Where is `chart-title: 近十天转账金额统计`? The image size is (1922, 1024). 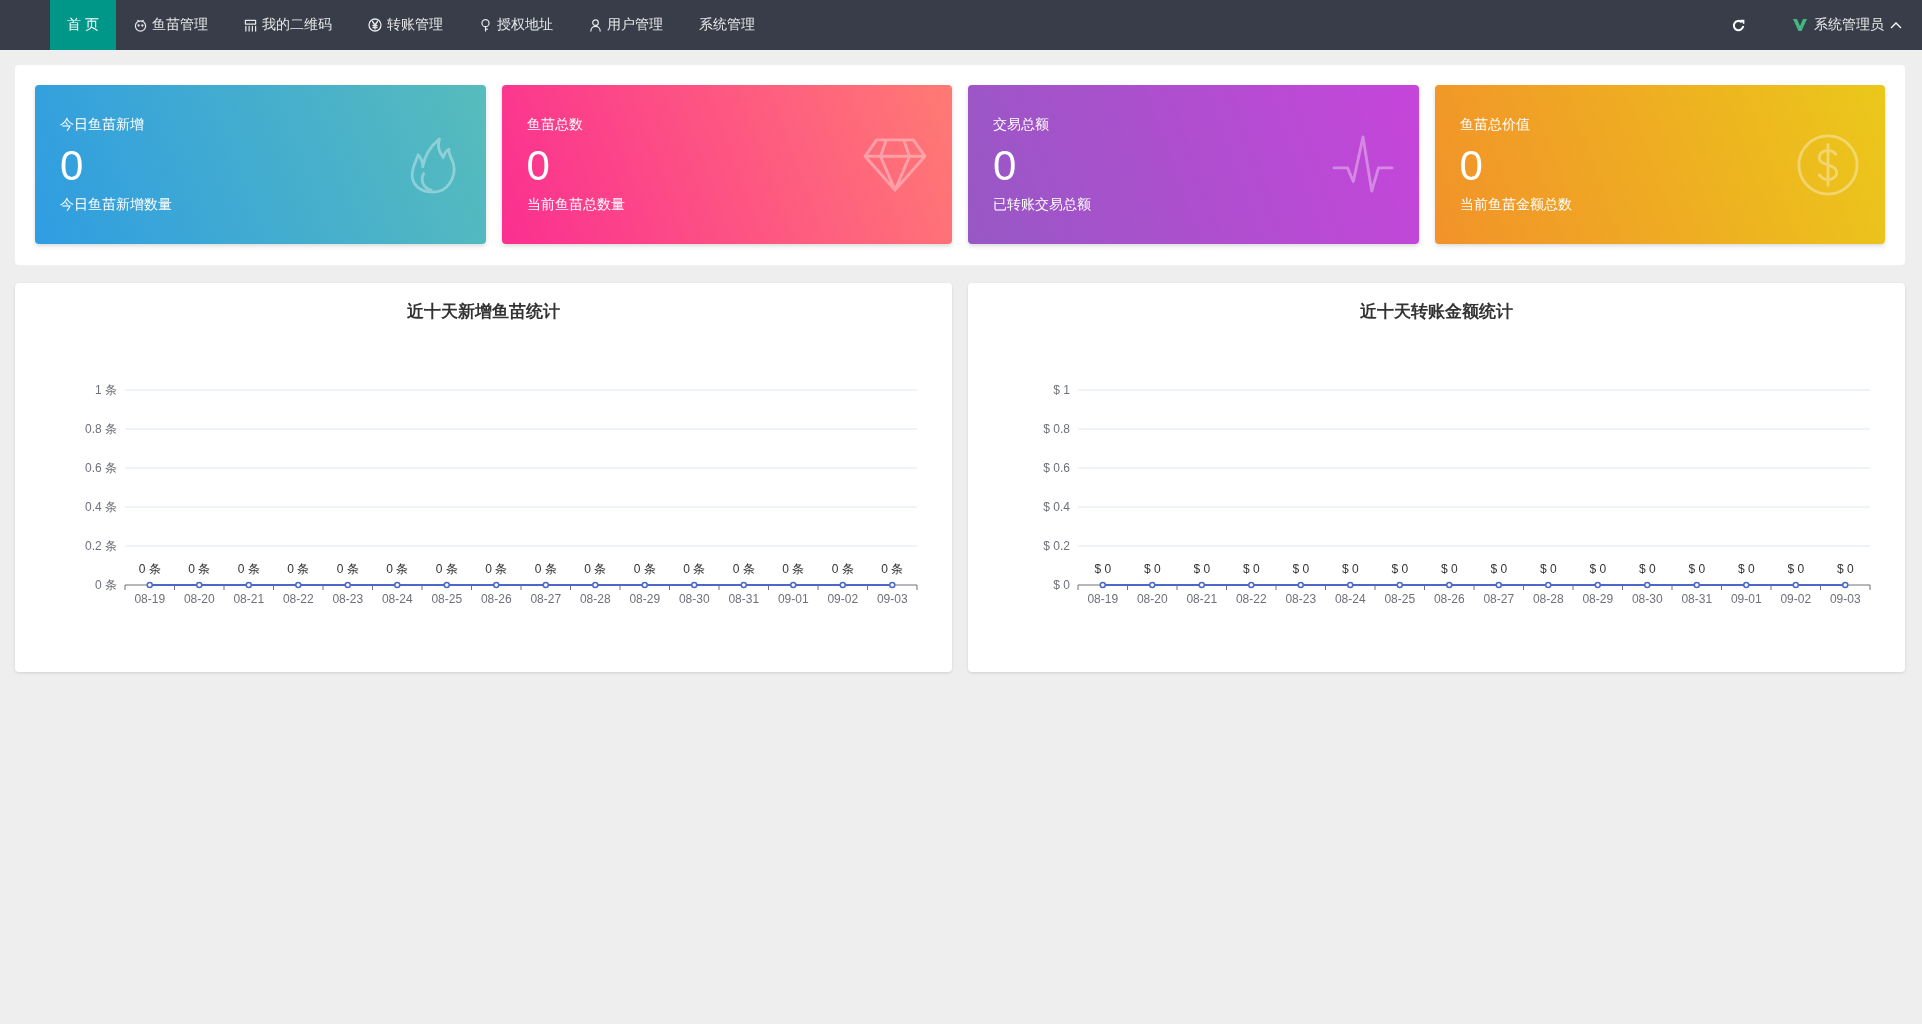 chart-title: 近十天转账金额统计 is located at coordinates (1436, 312).